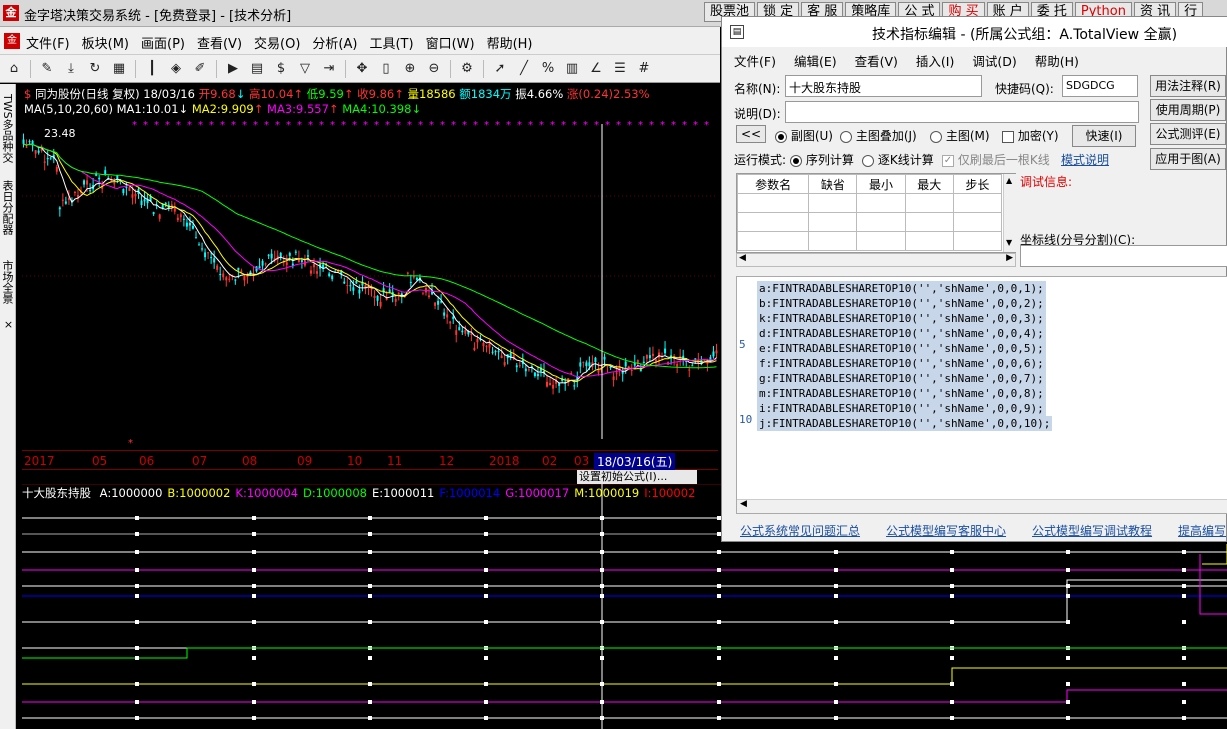 Image resolution: width=1227 pixels, height=729 pixels. Describe the element at coordinates (1009, 213) in the screenshot. I see `param-scrollbar: ▲ ▼` at that location.